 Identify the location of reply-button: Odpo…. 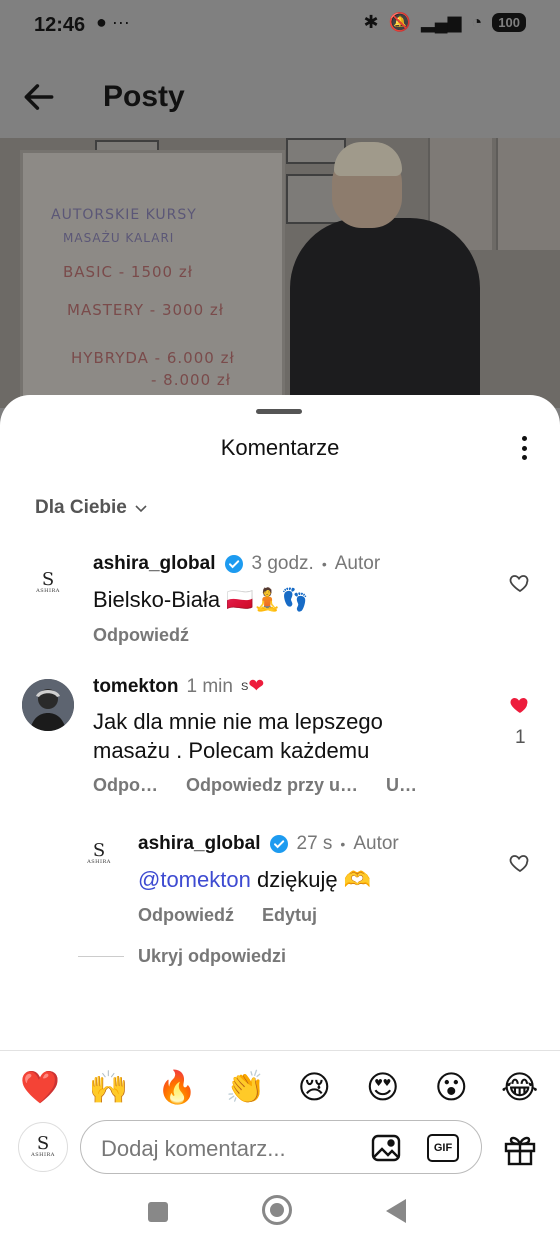
(125, 785).